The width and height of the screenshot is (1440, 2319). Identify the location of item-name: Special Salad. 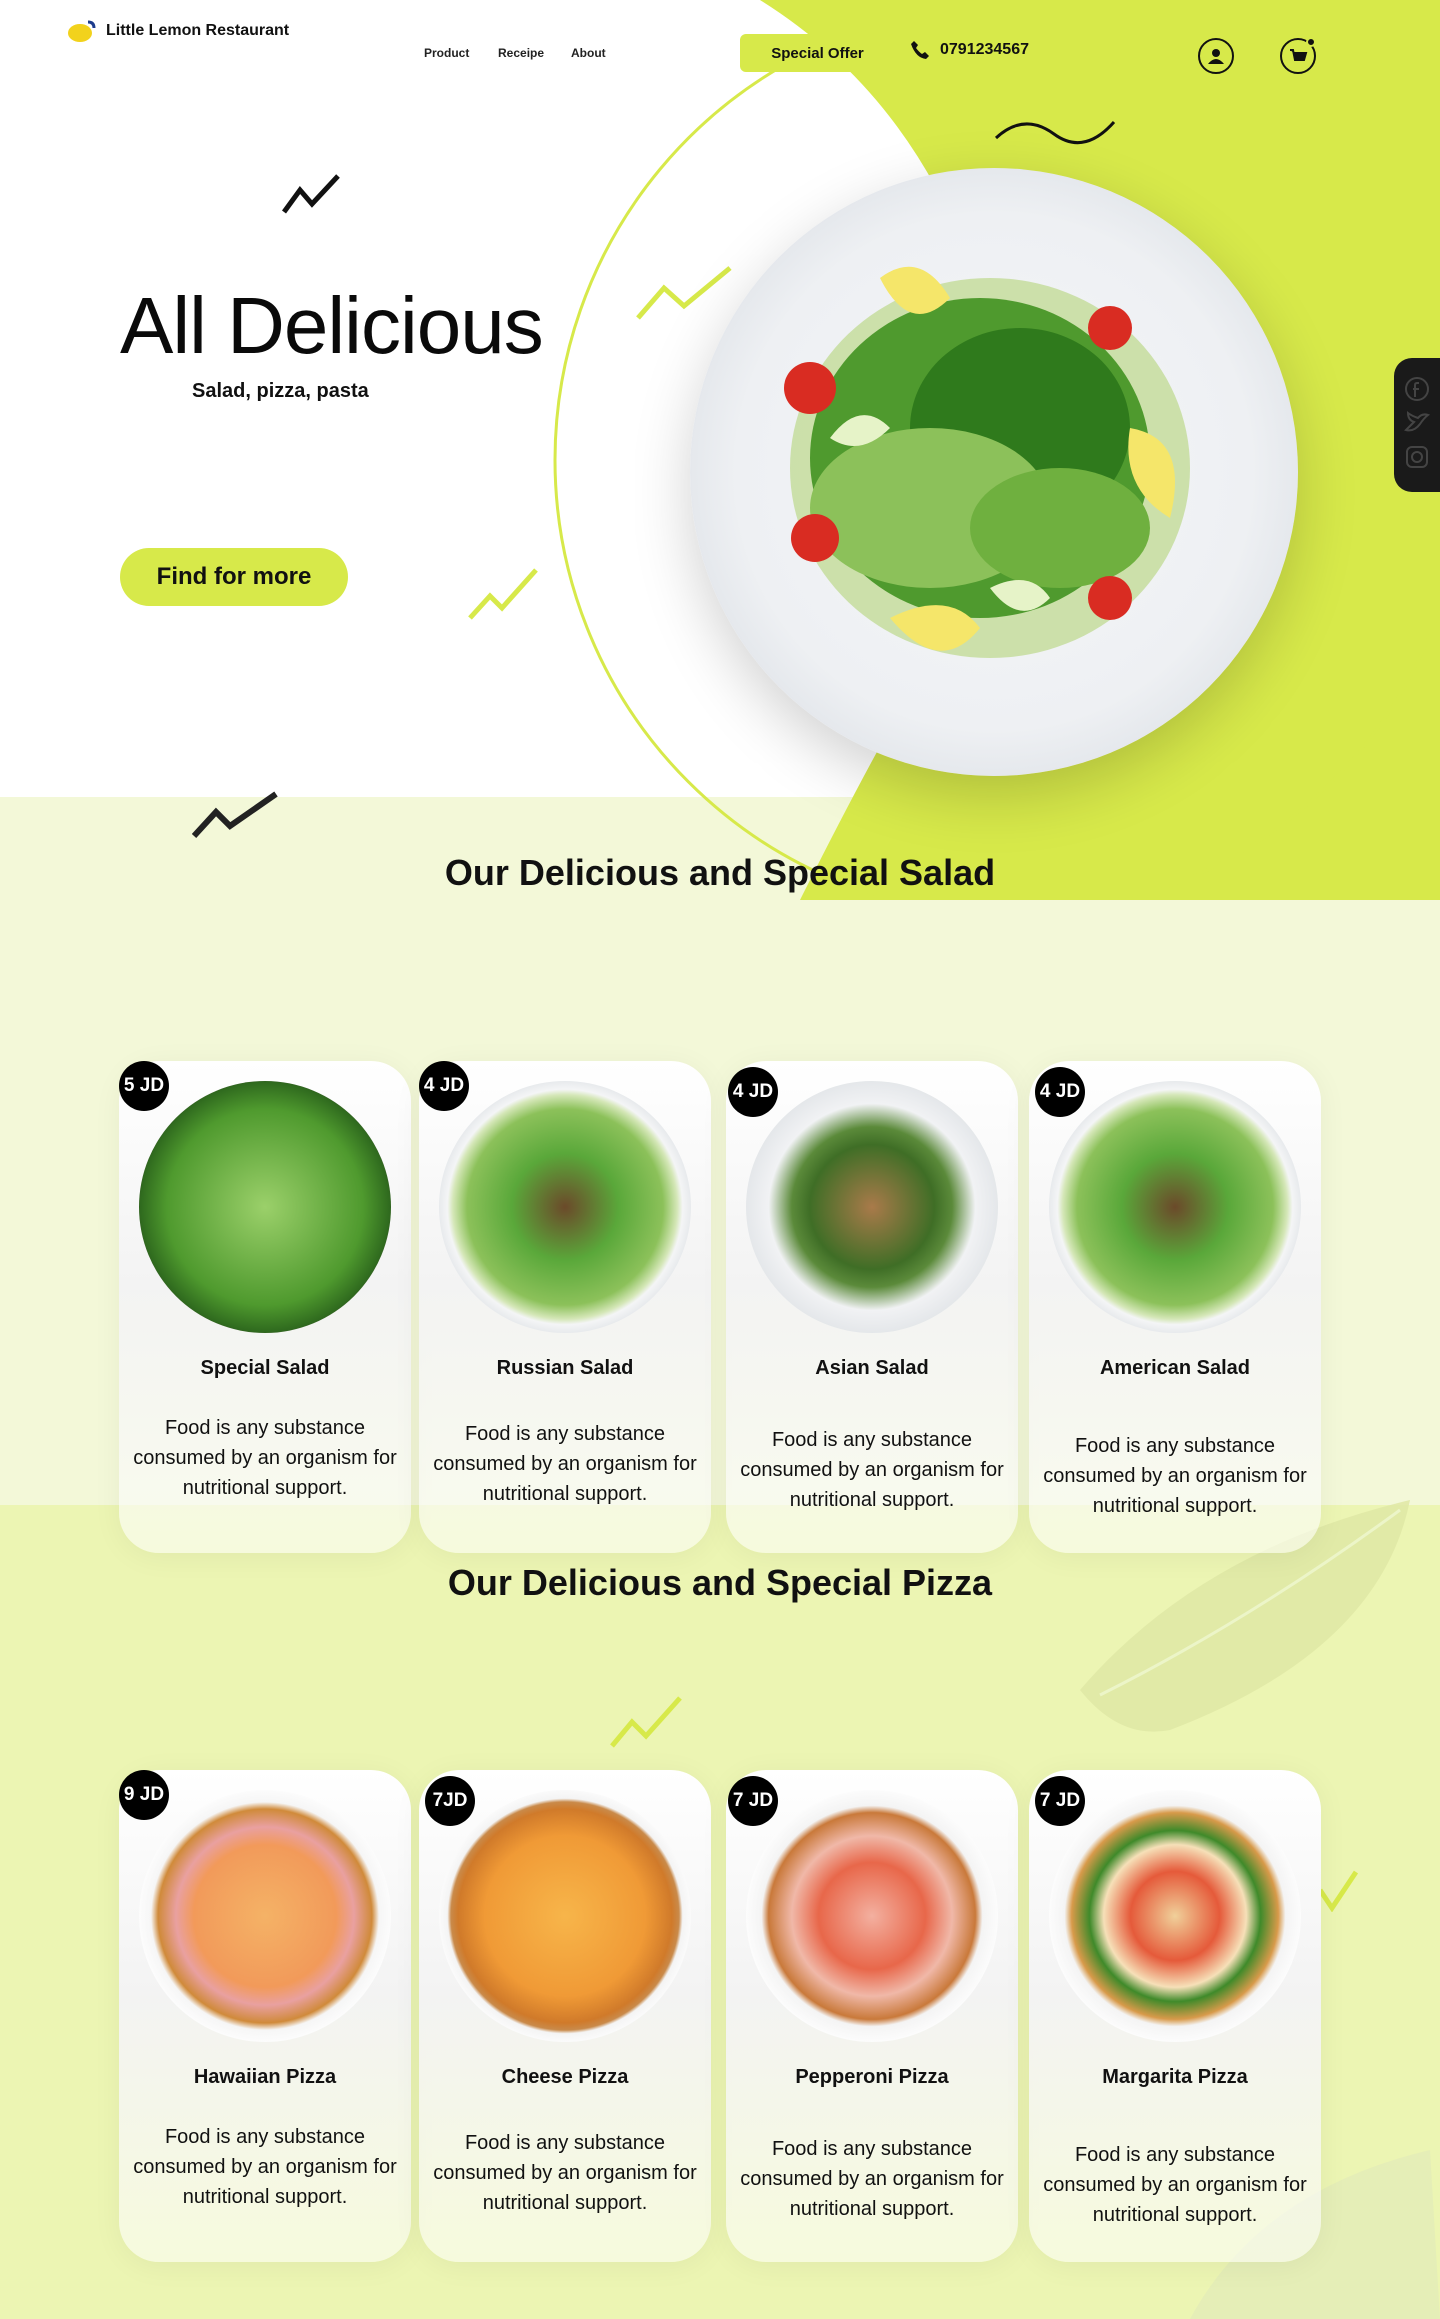
(265, 1368).